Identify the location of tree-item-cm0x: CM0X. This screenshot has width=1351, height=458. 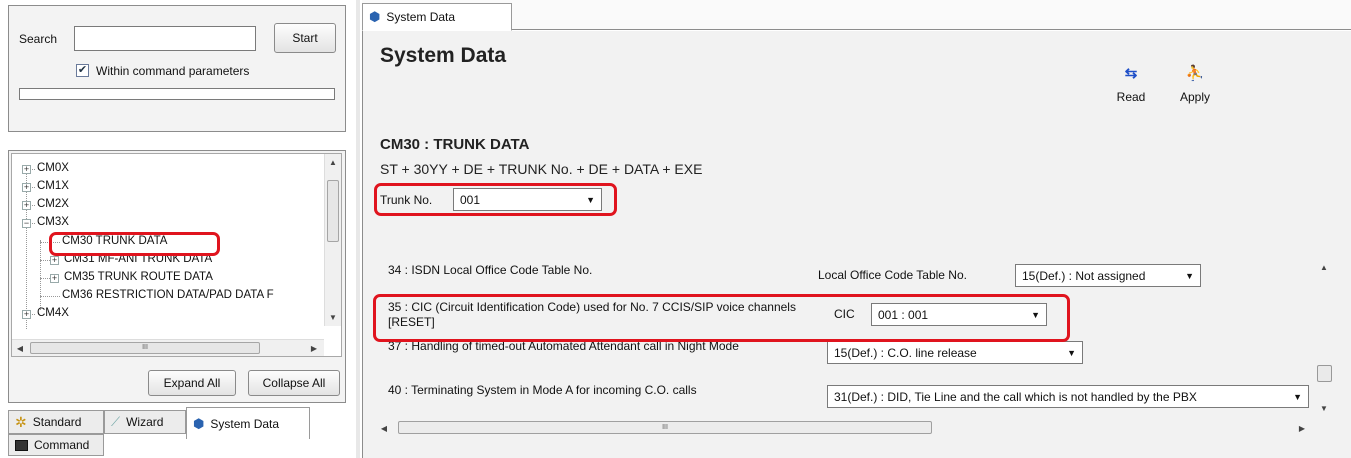
(53, 168).